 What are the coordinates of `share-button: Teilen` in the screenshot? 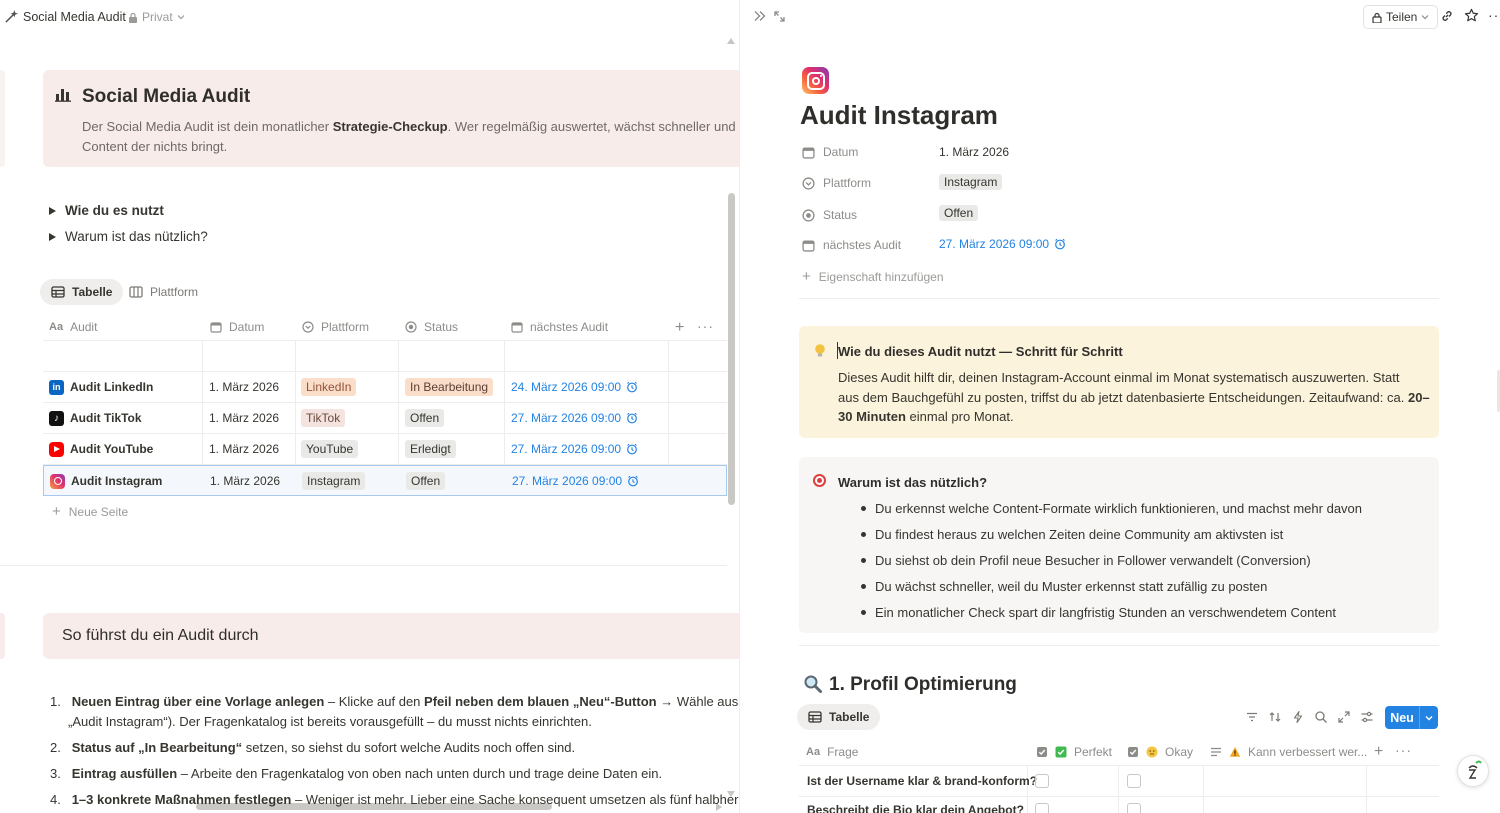 It's located at (1401, 17).